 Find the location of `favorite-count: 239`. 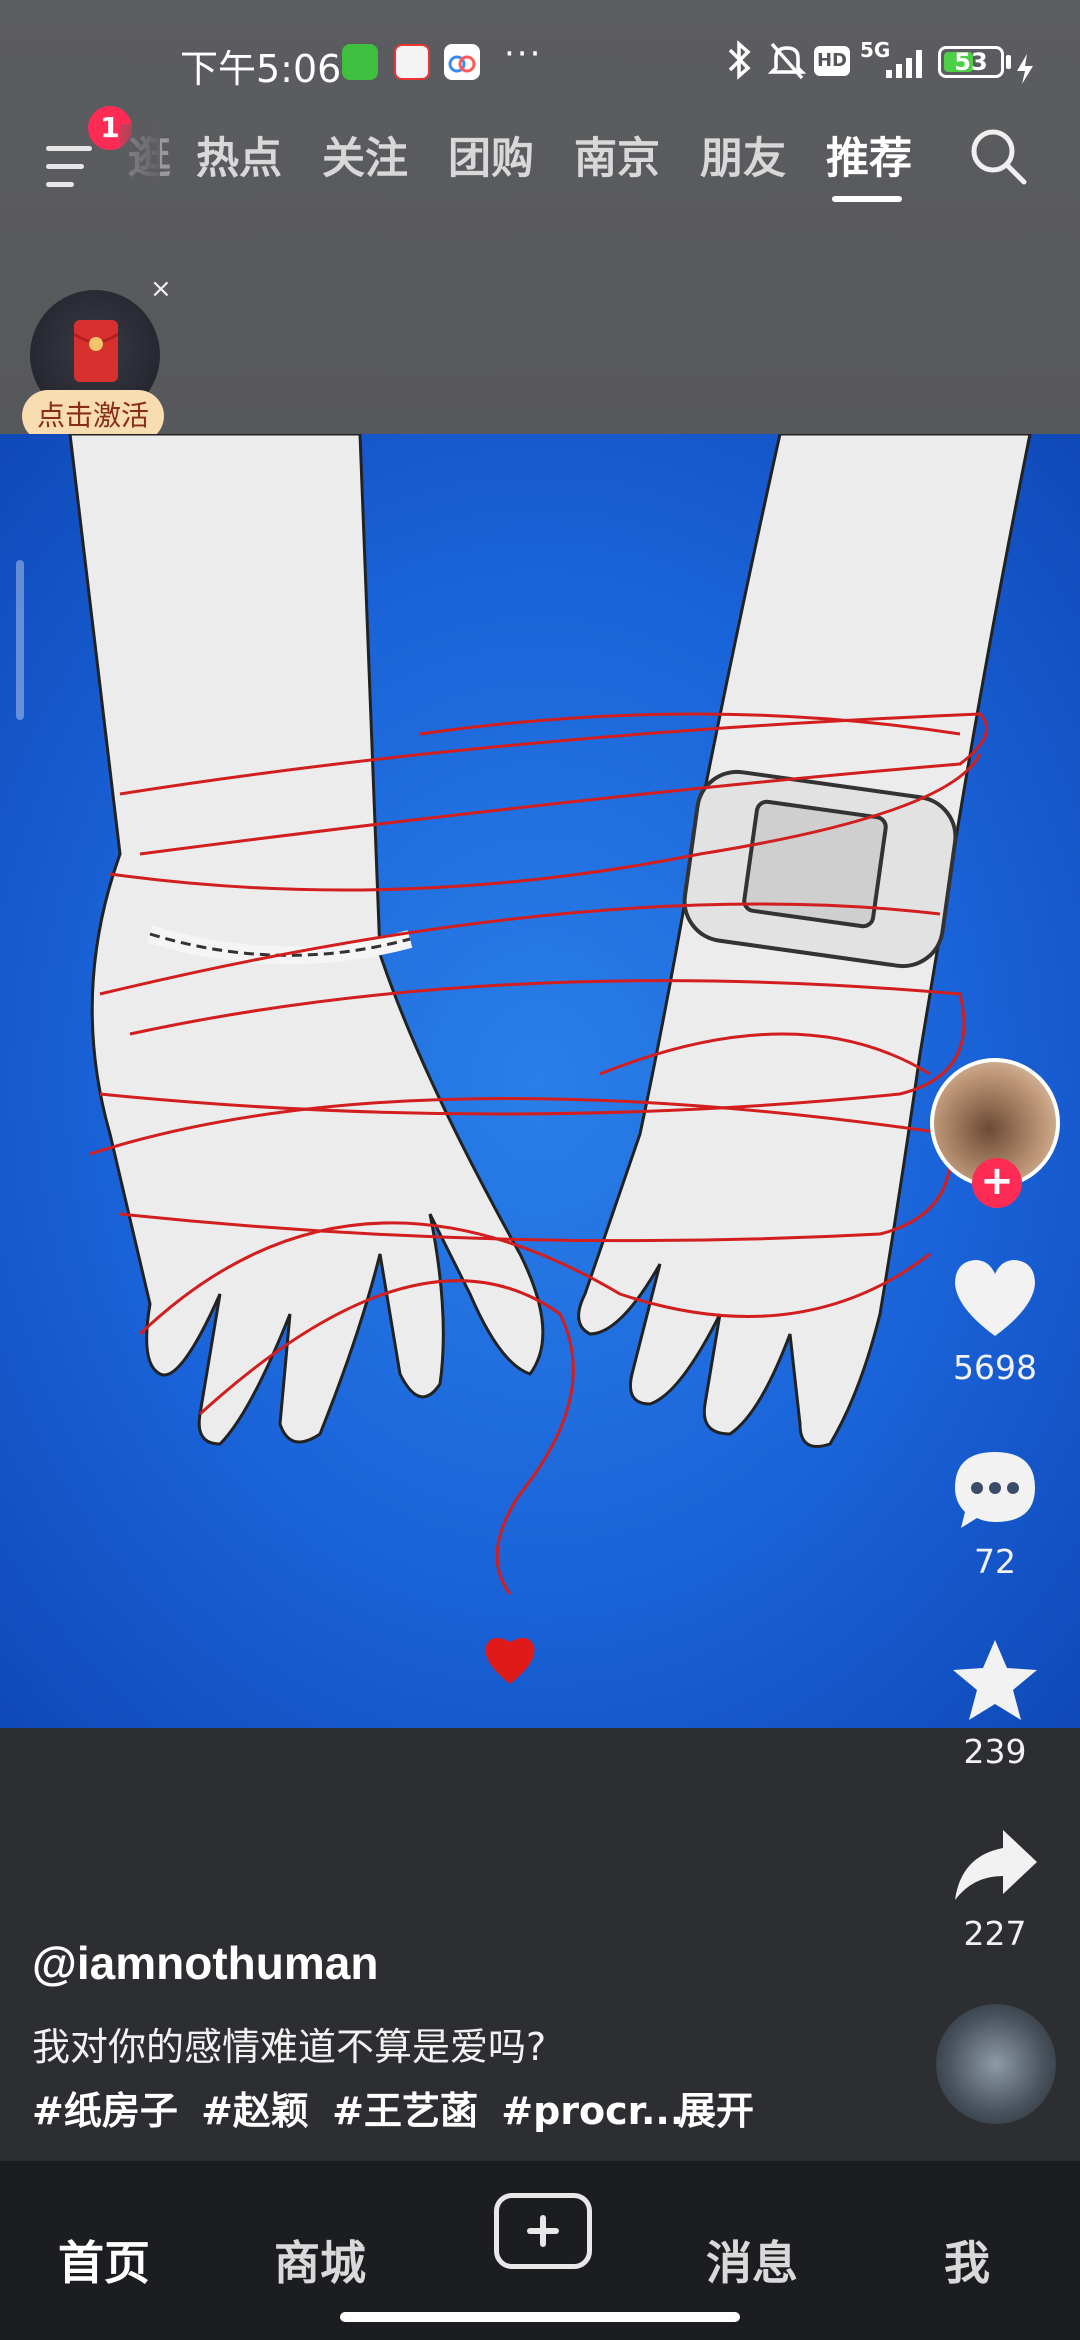

favorite-count: 239 is located at coordinates (995, 1751).